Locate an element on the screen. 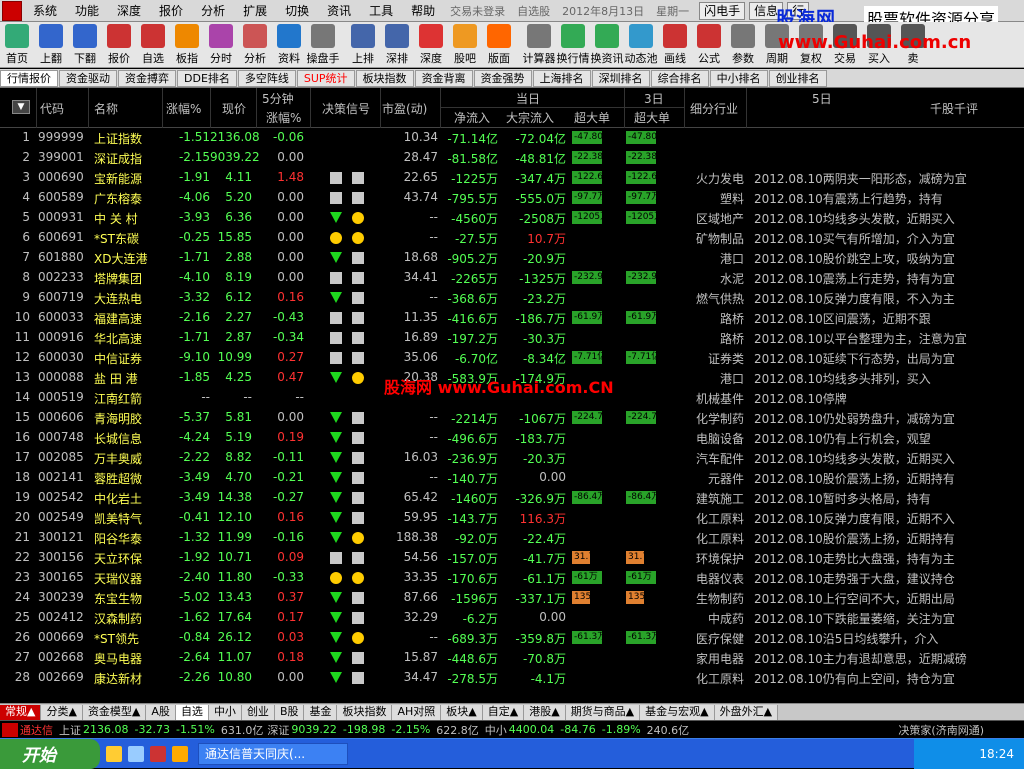 This screenshot has width=1024, height=769. toolbar-button: 报价 is located at coordinates (119, 44).